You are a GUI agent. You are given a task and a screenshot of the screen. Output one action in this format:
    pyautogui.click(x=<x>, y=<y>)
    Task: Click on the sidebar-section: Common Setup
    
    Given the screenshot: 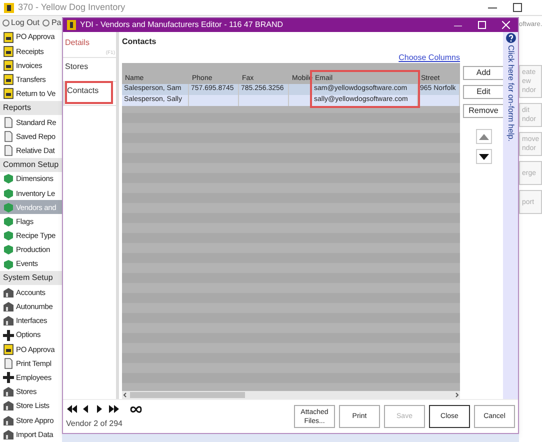 What is the action you would take?
    pyautogui.click(x=31, y=165)
    